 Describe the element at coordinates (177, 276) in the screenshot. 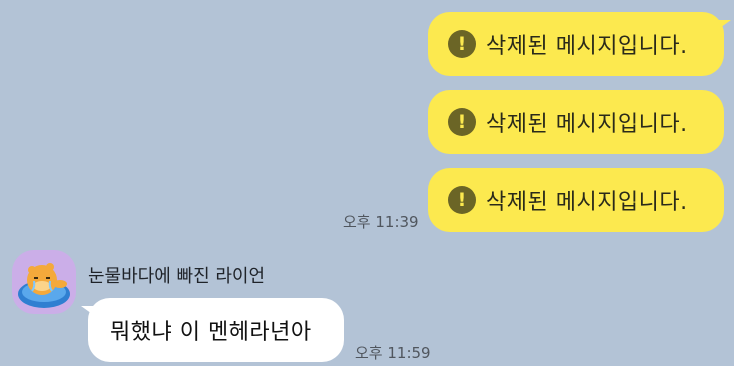

I see `sender-name: 눈물바다에 빠진 라이언` at that location.